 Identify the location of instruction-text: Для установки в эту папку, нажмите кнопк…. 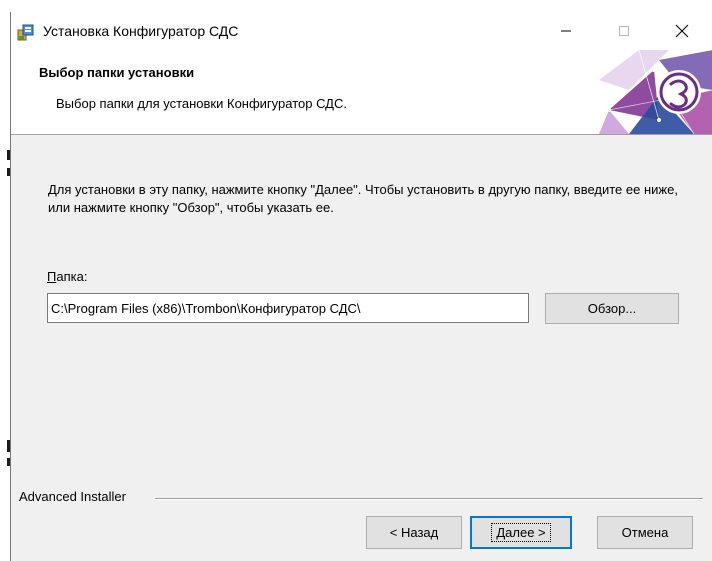
(363, 198).